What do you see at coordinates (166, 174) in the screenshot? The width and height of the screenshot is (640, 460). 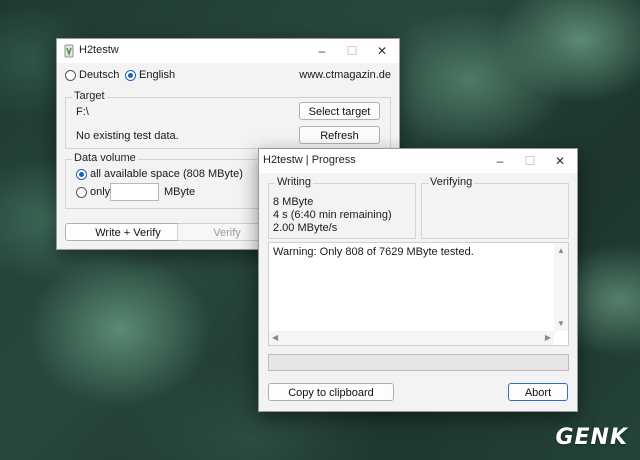 I see `all-space-label: all available space (808 MByte)` at bounding box center [166, 174].